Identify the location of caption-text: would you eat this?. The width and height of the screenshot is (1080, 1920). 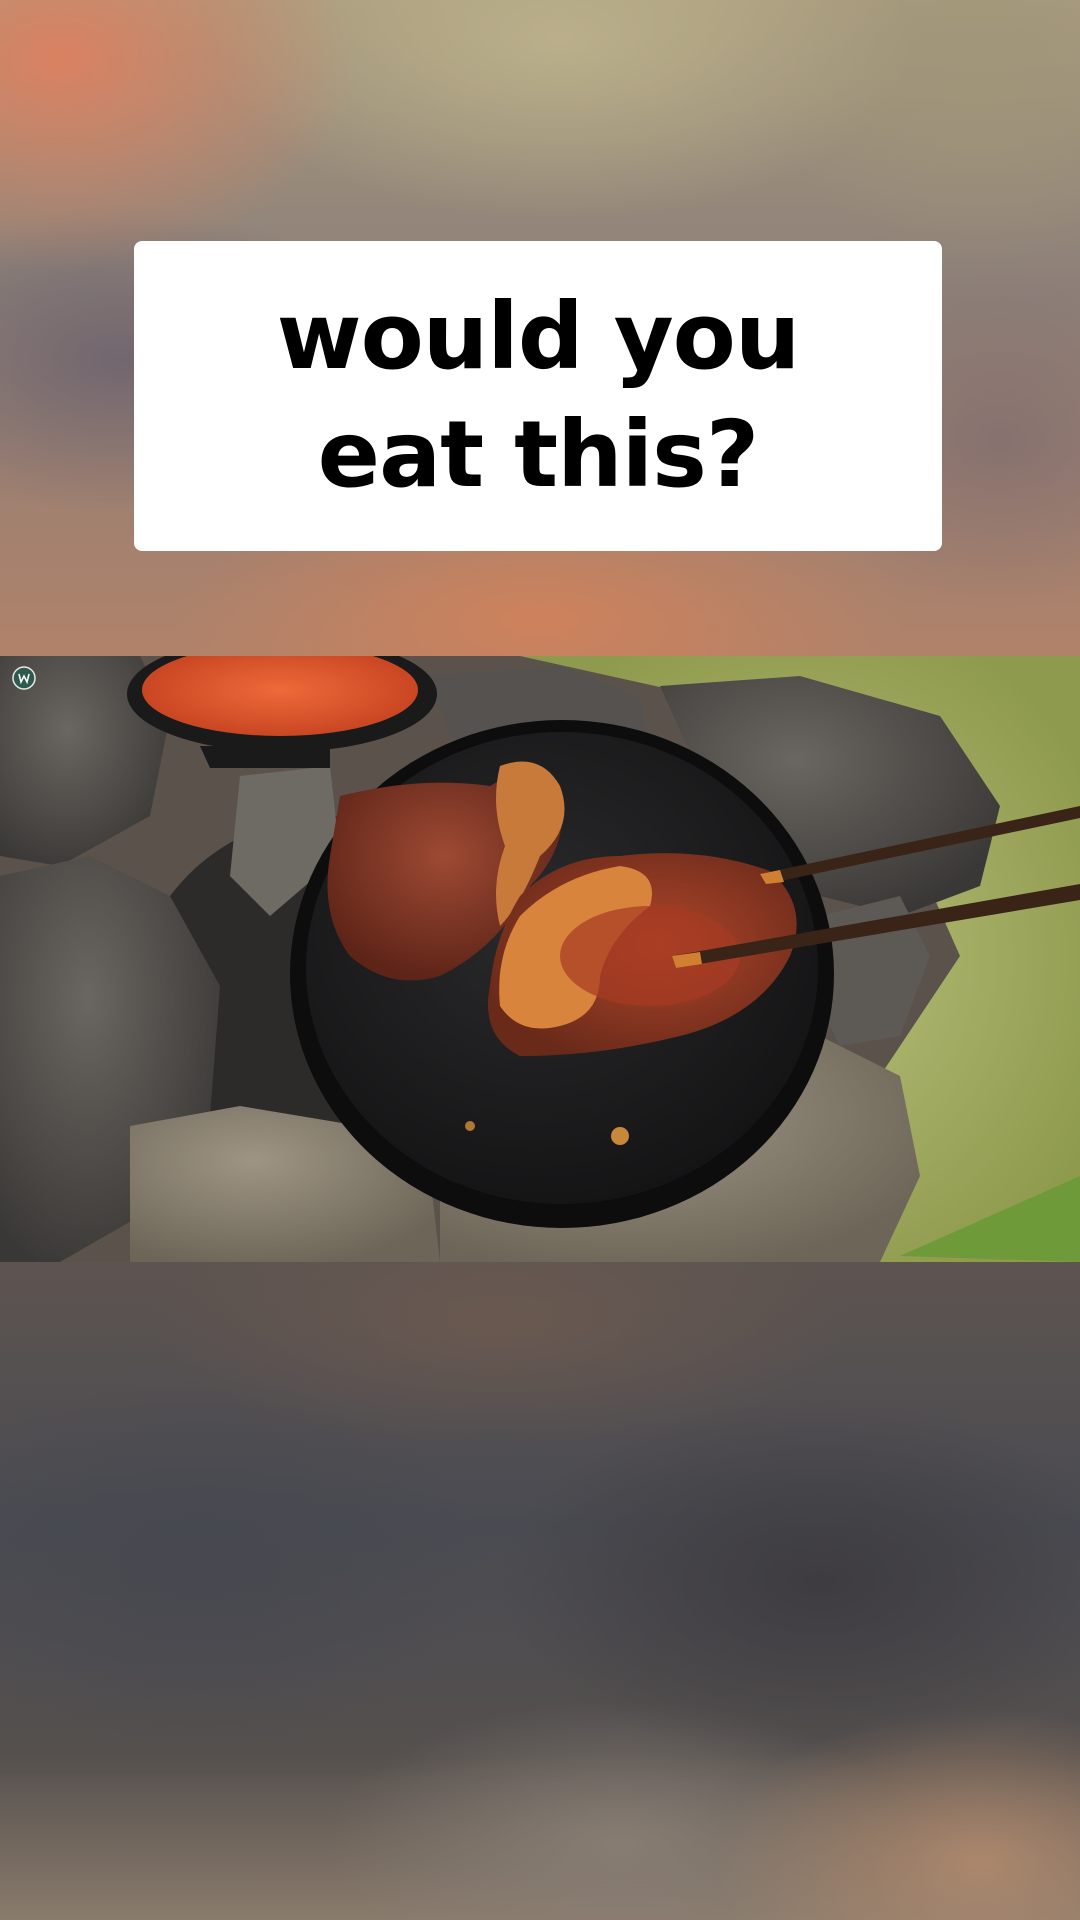
(538, 396).